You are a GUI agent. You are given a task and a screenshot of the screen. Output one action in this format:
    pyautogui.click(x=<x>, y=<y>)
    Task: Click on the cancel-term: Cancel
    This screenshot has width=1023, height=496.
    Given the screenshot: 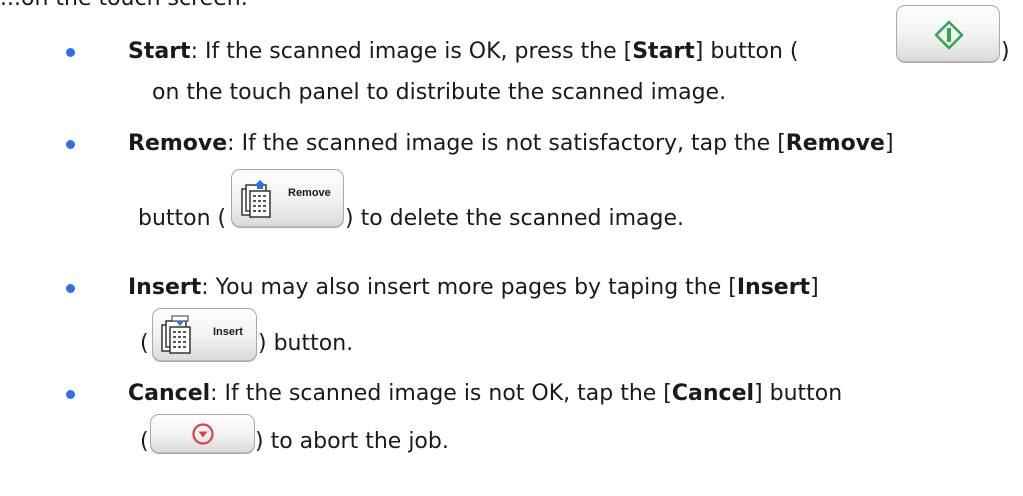 What is the action you would take?
    pyautogui.click(x=169, y=393)
    